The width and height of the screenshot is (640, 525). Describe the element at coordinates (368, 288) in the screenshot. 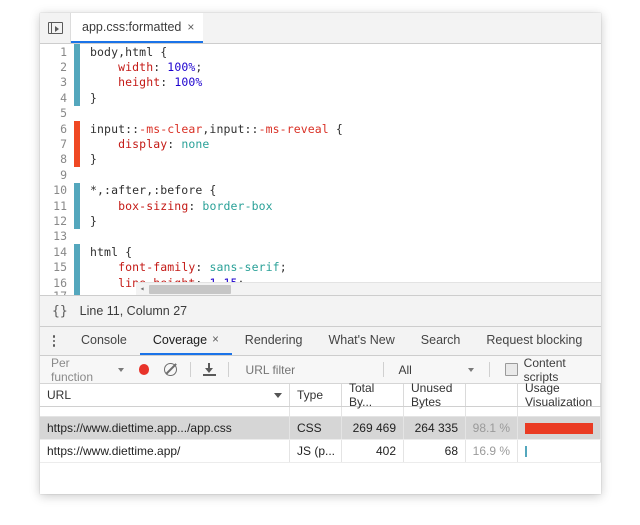

I see `editor-horizontal-scrollbar: ◂` at that location.